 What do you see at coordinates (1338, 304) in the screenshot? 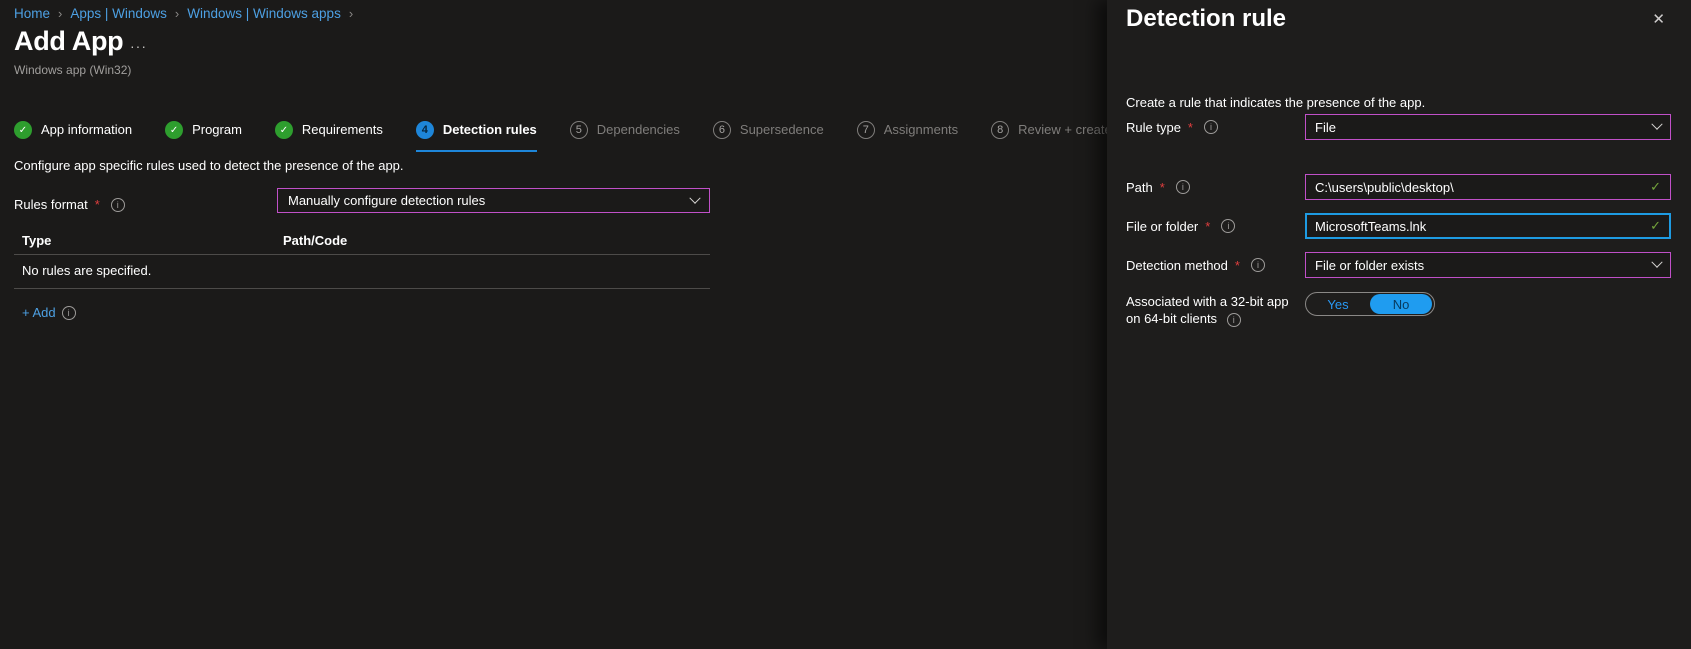
I see `toggle-option-yes: Yes` at bounding box center [1338, 304].